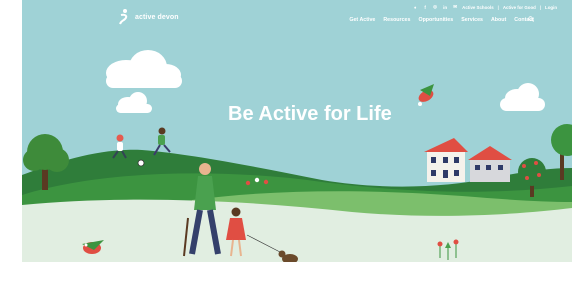  What do you see at coordinates (477, 7) in the screenshot?
I see `active-schools-link: Active Schools` at bounding box center [477, 7].